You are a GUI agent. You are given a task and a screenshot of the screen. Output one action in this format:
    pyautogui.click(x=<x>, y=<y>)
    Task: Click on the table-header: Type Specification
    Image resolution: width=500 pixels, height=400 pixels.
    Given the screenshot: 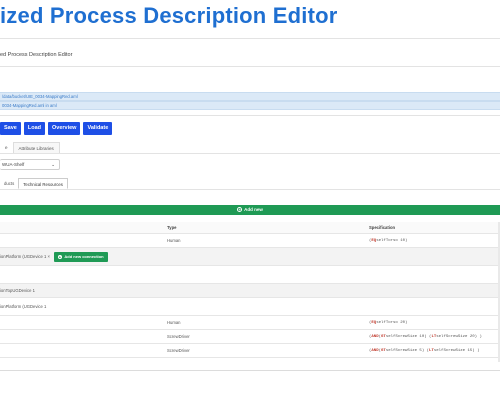 What is the action you would take?
    pyautogui.click(x=250, y=228)
    